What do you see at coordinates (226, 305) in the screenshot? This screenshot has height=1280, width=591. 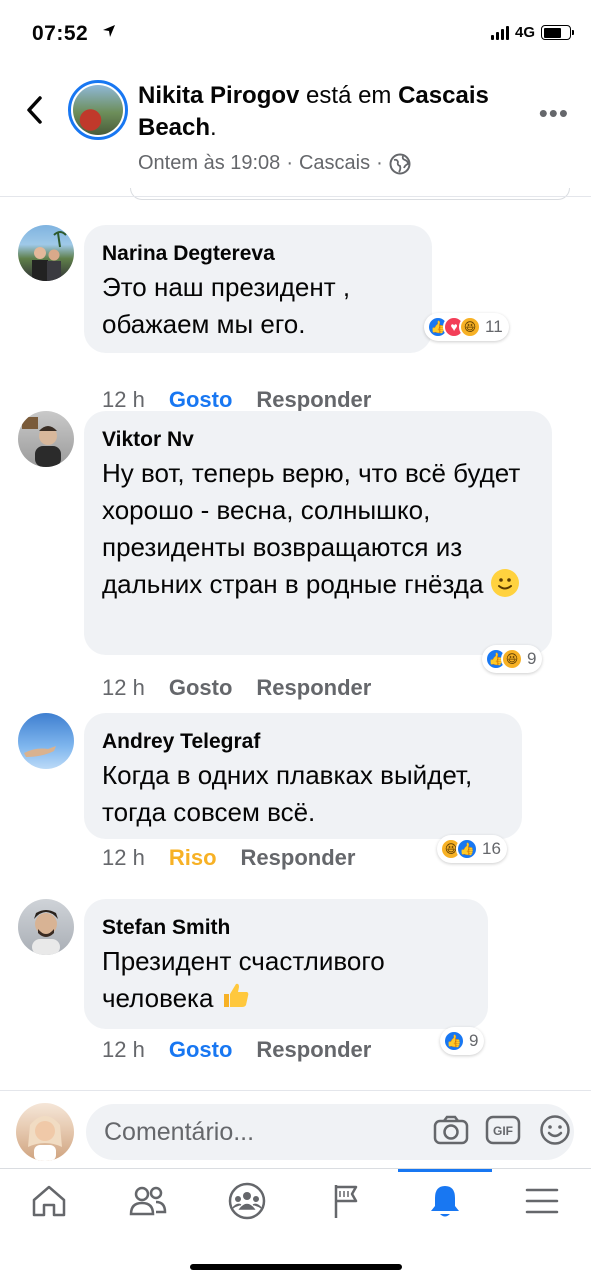 I see `comment-text: Это наш президент , обажаем мы его.` at bounding box center [226, 305].